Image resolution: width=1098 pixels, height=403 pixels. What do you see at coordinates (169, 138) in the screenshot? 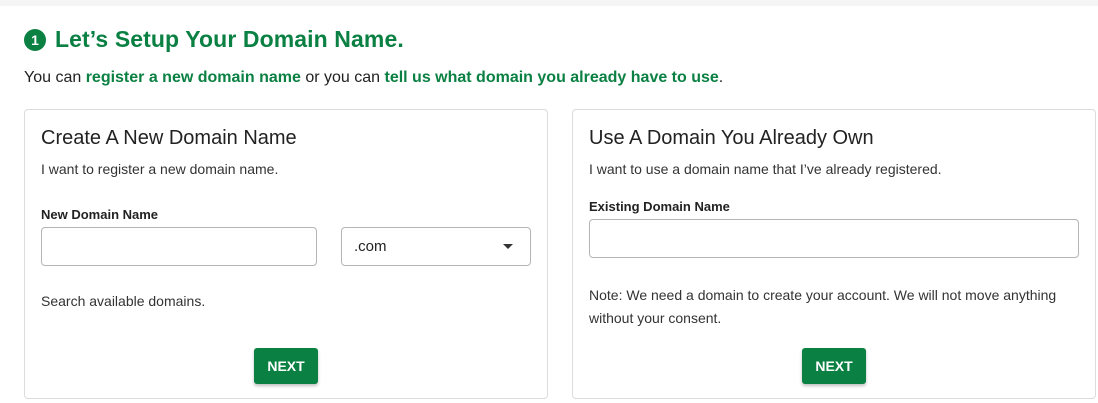
I see `card-title: Create A New Domain Name` at bounding box center [169, 138].